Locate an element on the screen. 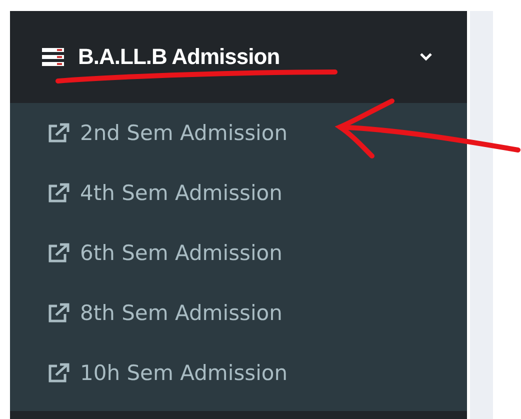 The height and width of the screenshot is (419, 521). menu-title: B.A.LL.B Admission is located at coordinates (179, 57).